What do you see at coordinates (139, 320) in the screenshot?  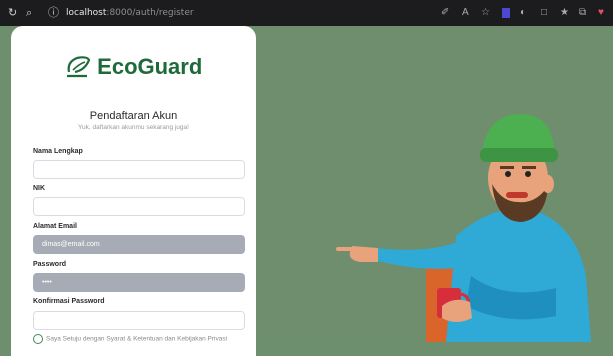 I see `confirm-password-input` at bounding box center [139, 320].